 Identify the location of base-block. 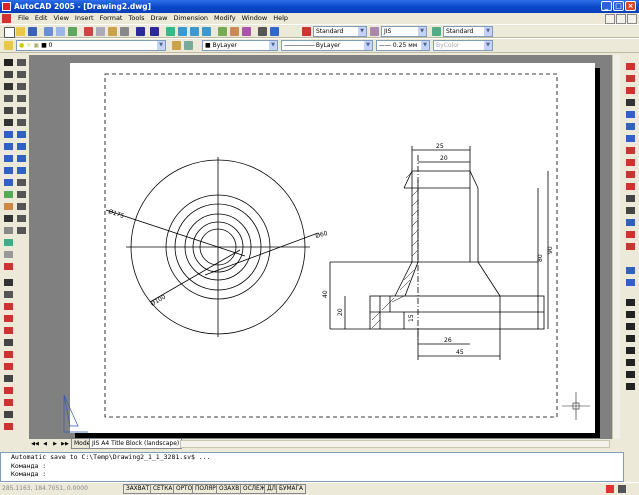
(457, 312).